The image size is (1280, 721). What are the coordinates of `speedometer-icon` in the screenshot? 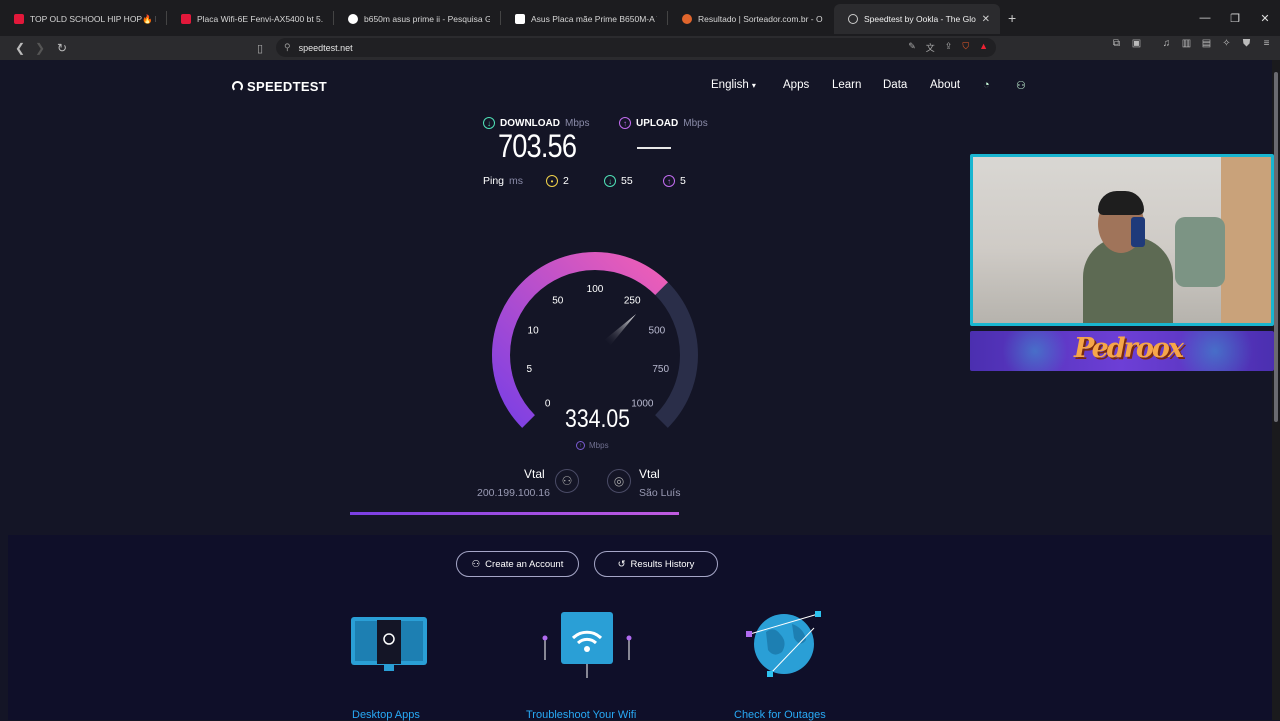 It's located at (237, 86).